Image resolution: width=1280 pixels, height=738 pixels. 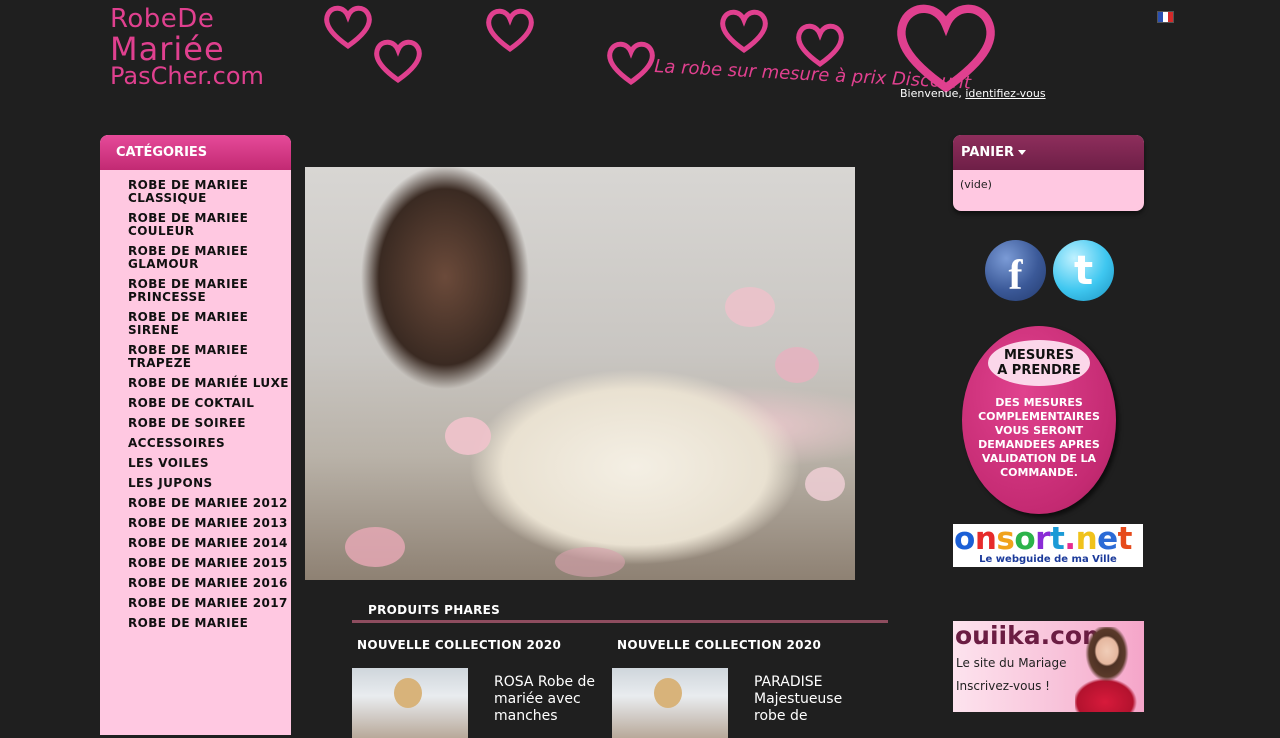 What do you see at coordinates (209, 463) in the screenshot?
I see `category-item: LES VOILES` at bounding box center [209, 463].